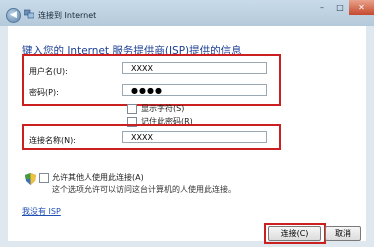 The height and width of the screenshot is (247, 374). I want to click on cancel-button: 取消, so click(343, 233).